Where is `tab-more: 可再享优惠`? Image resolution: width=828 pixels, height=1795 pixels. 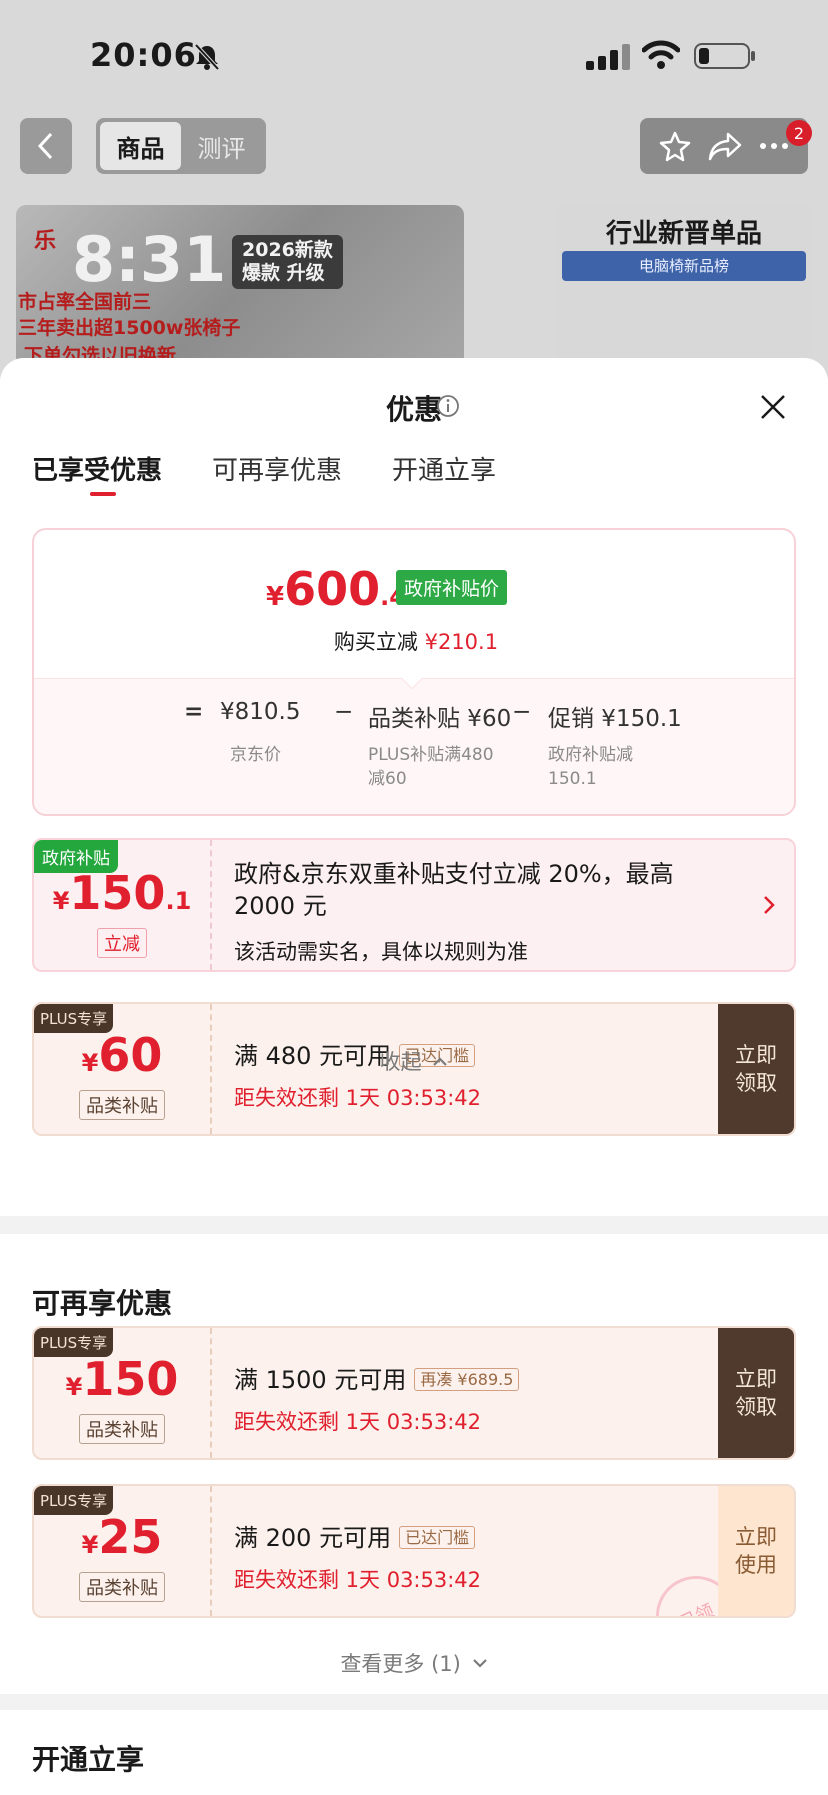 tab-more: 可再享优惠 is located at coordinates (277, 475).